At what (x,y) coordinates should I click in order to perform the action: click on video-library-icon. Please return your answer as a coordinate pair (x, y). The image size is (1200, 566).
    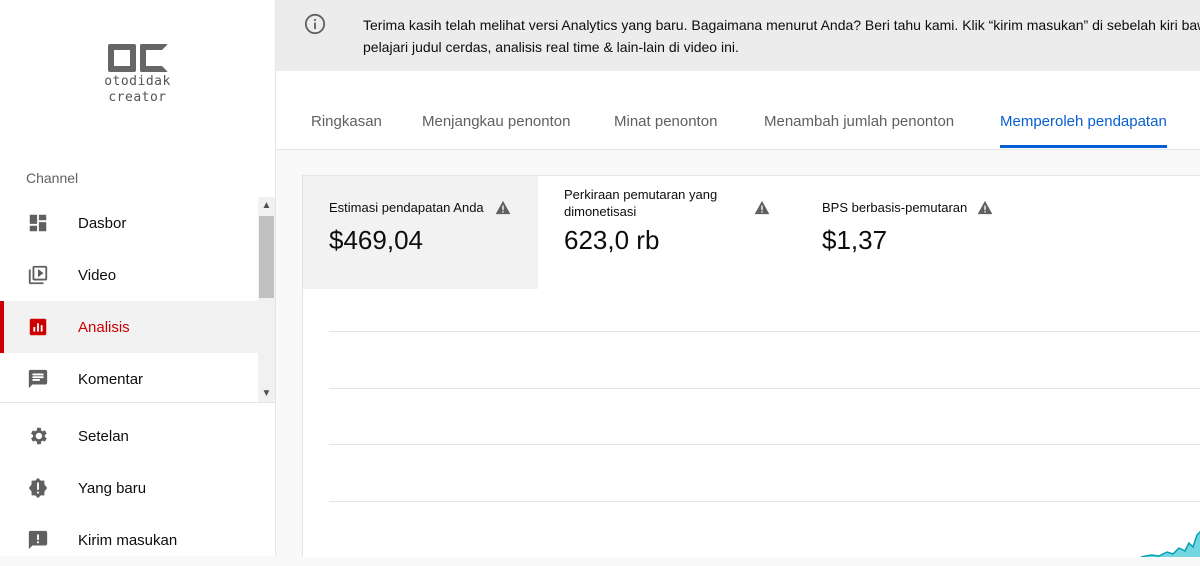
    Looking at the image, I should click on (38, 275).